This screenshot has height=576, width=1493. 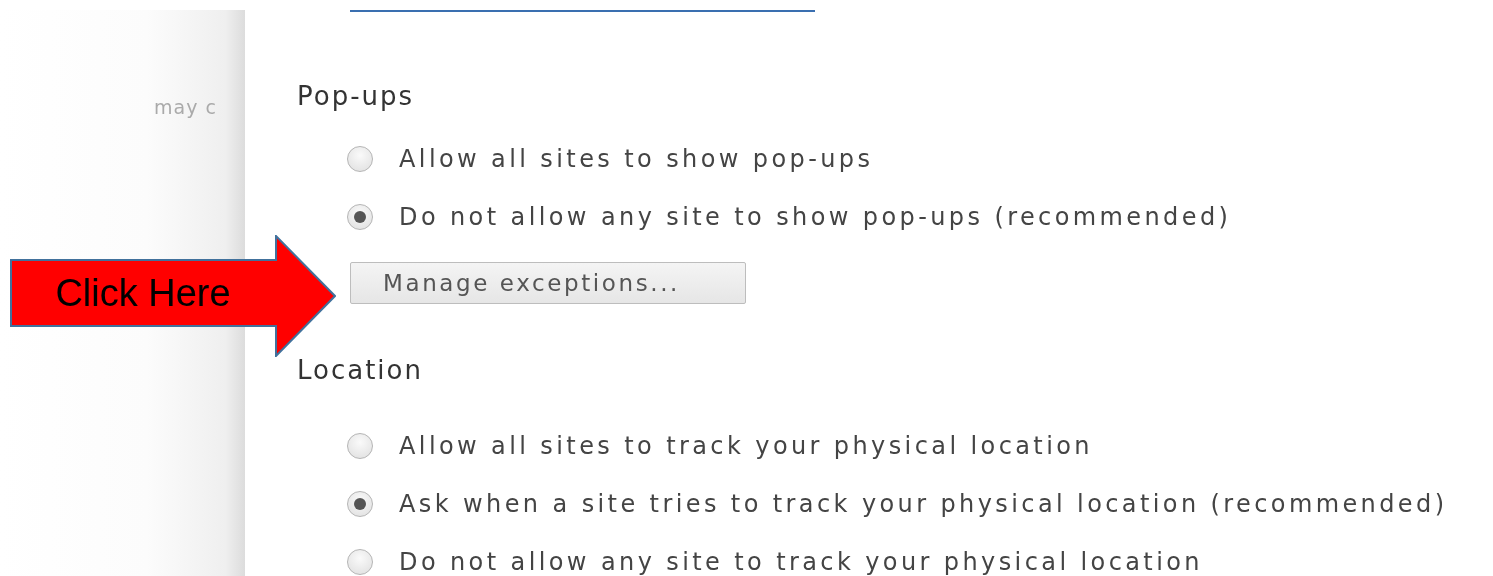 What do you see at coordinates (356, 95) in the screenshot?
I see `section-heading: Pop-ups` at bounding box center [356, 95].